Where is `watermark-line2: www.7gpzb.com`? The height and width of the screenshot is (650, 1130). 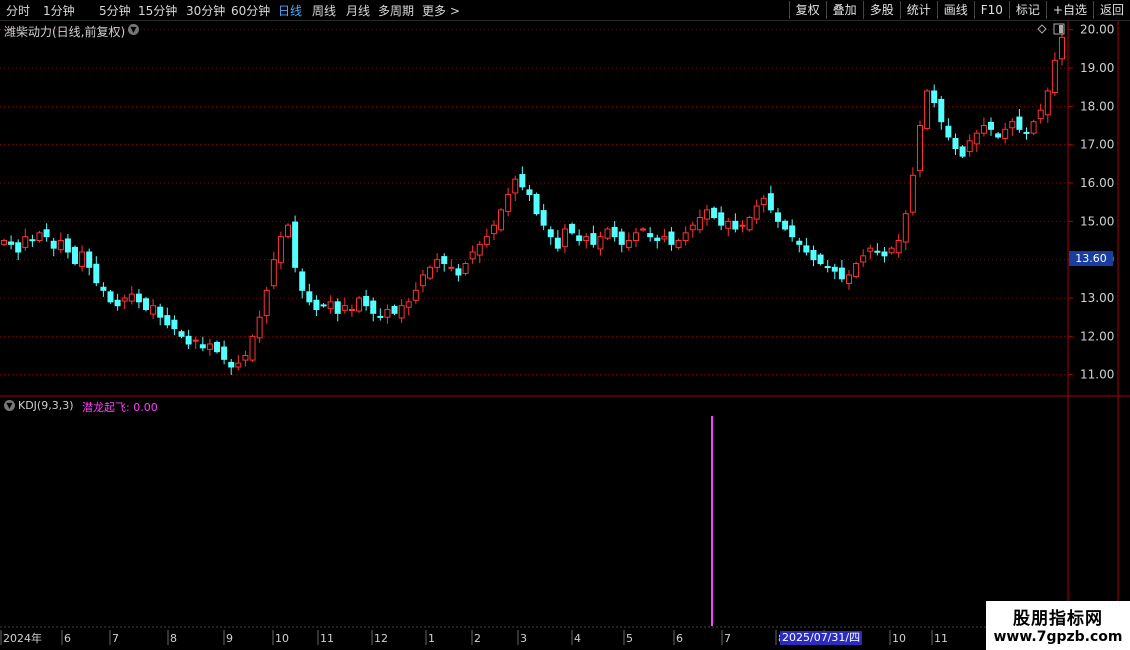 watermark-line2: www.7gpzb.com is located at coordinates (1058, 637).